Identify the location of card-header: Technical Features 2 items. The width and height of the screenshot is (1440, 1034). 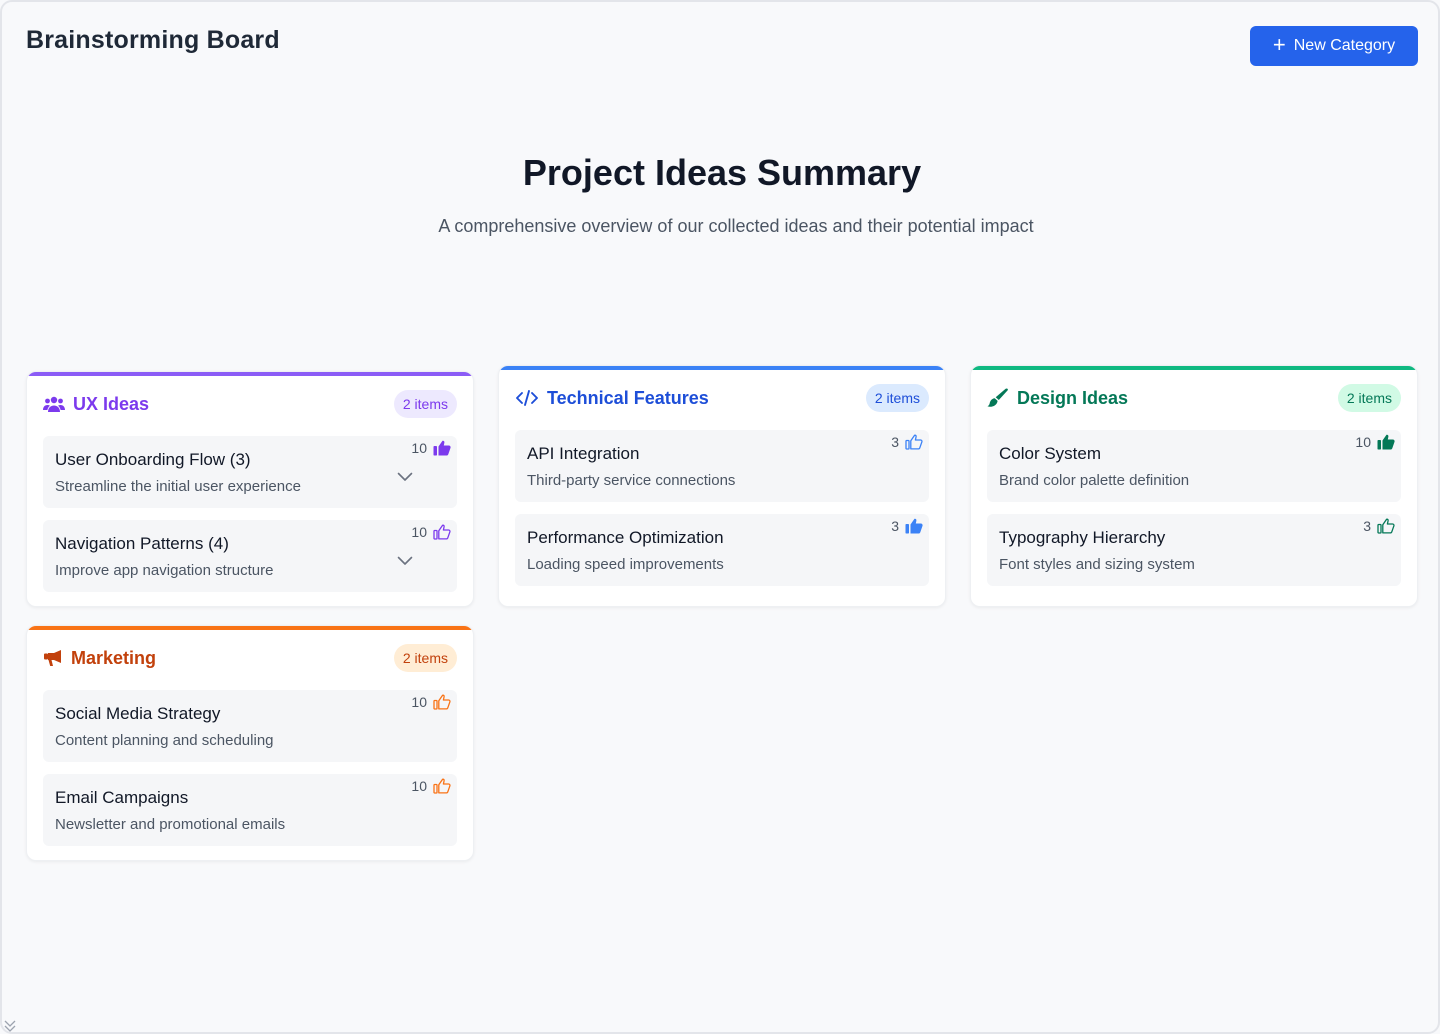
(722, 398).